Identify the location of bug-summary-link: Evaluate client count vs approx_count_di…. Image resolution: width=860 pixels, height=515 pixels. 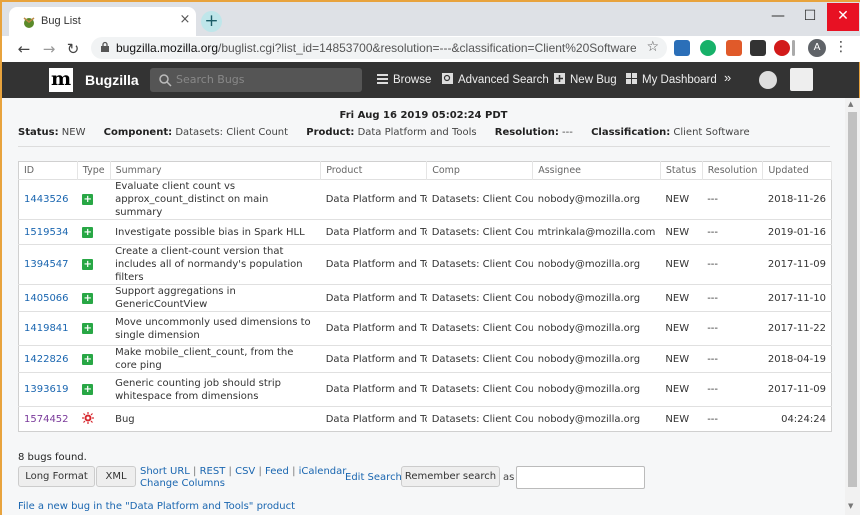
(215, 199).